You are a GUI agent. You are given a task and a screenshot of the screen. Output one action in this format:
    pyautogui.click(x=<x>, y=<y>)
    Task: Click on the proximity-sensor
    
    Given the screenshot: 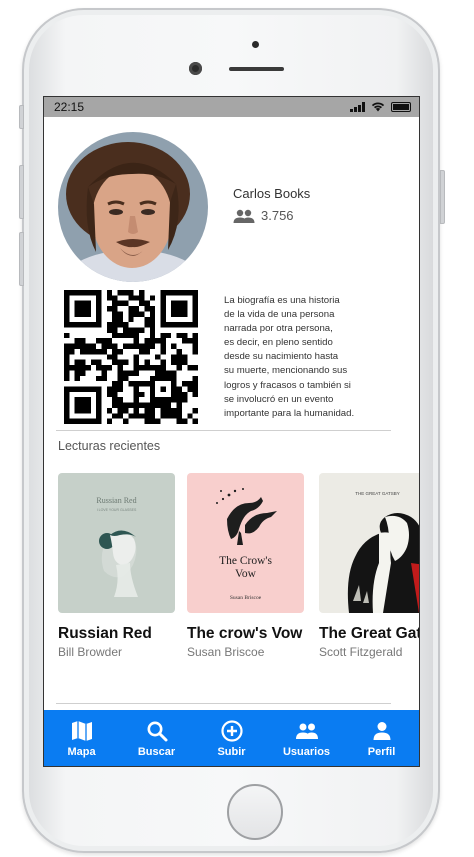 What is the action you would take?
    pyautogui.click(x=255, y=44)
    